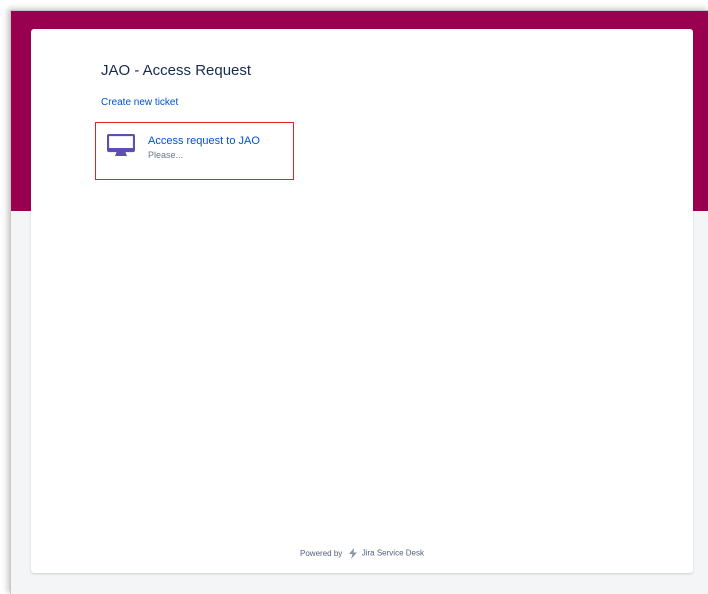 The width and height of the screenshot is (708, 594). I want to click on jira-service-desk-link: Jira Service Desk, so click(393, 553).